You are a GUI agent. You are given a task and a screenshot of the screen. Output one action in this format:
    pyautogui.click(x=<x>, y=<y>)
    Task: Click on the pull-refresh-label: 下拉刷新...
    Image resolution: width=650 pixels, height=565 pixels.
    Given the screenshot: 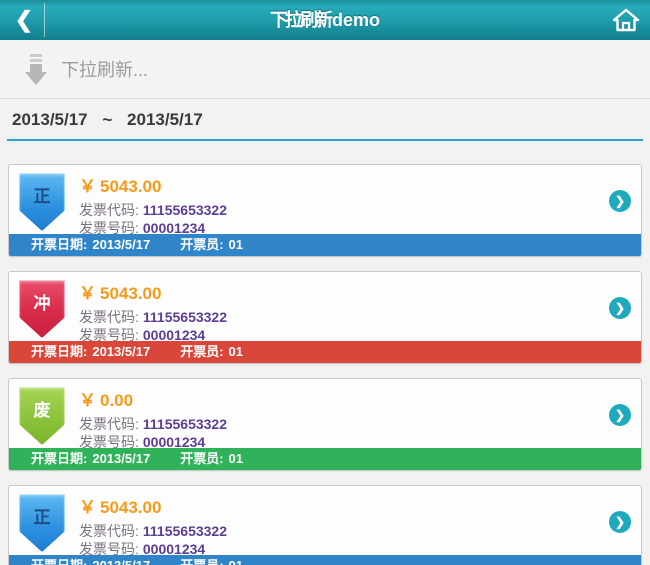 What is the action you would take?
    pyautogui.click(x=105, y=70)
    